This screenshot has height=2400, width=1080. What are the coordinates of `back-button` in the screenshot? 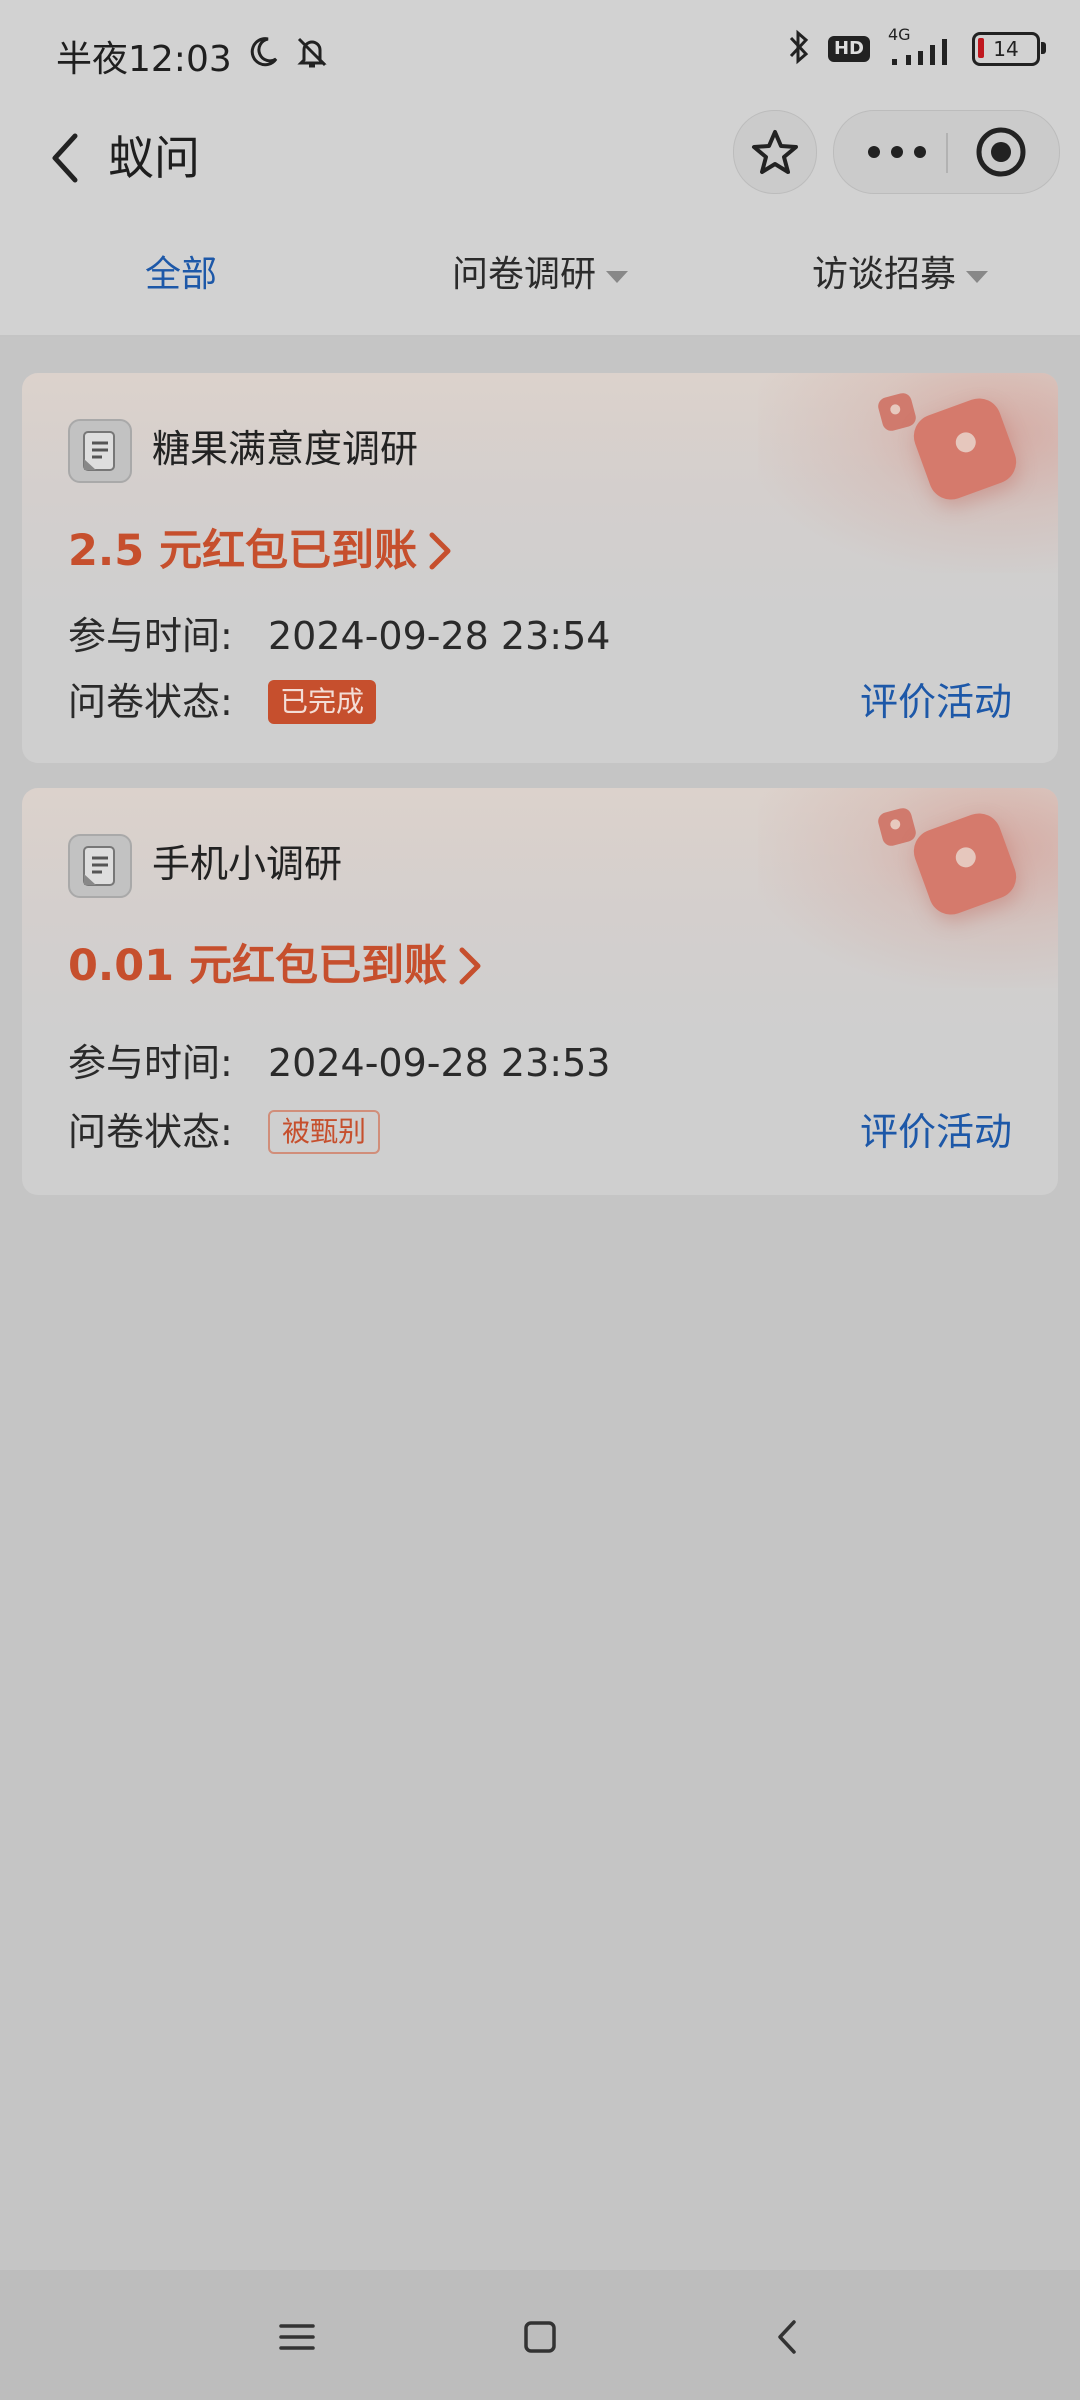 It's located at (65, 158).